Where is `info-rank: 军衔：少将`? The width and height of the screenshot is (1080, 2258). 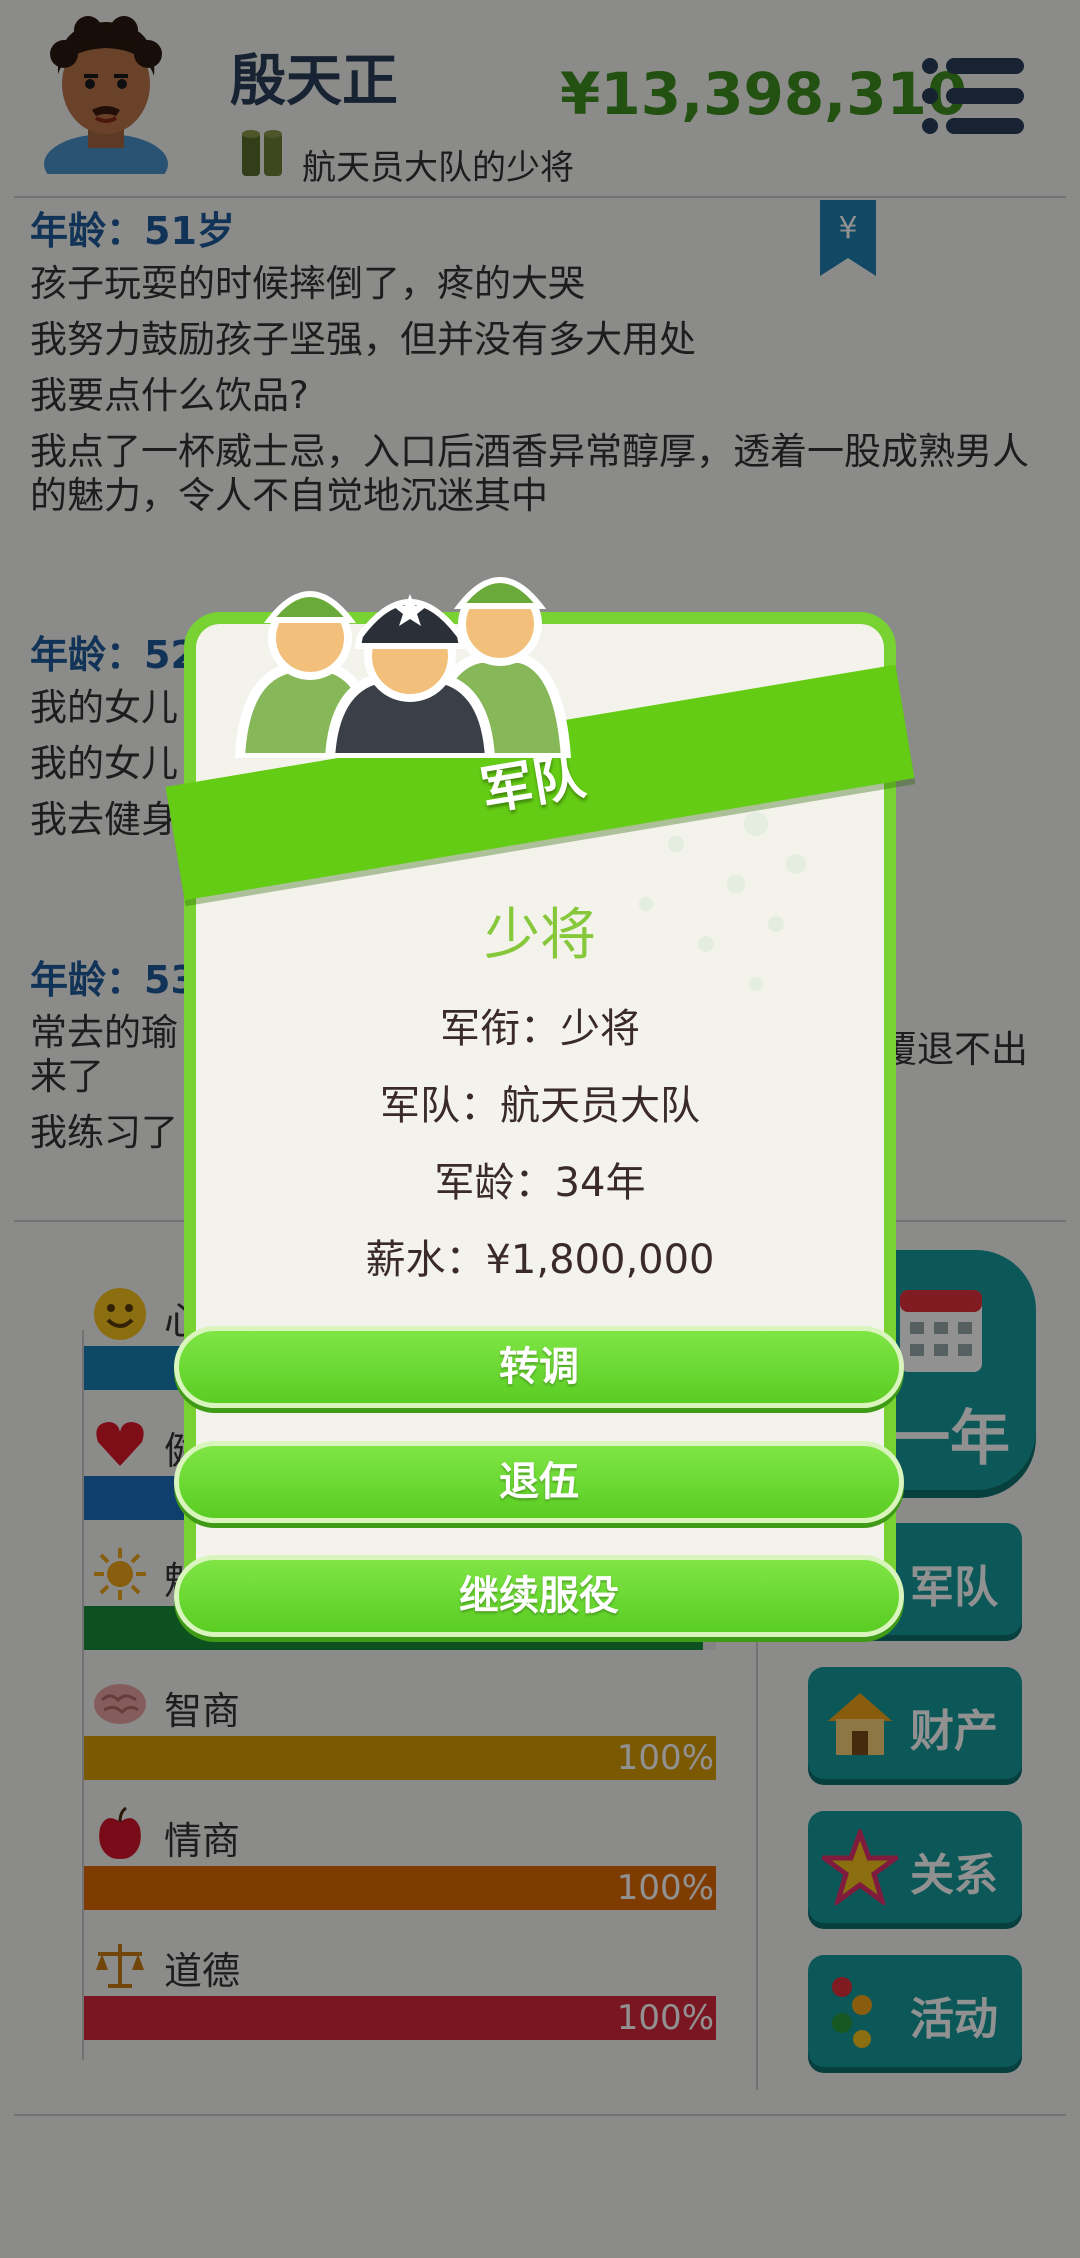
info-rank: 军衔：少将 is located at coordinates (540, 1029).